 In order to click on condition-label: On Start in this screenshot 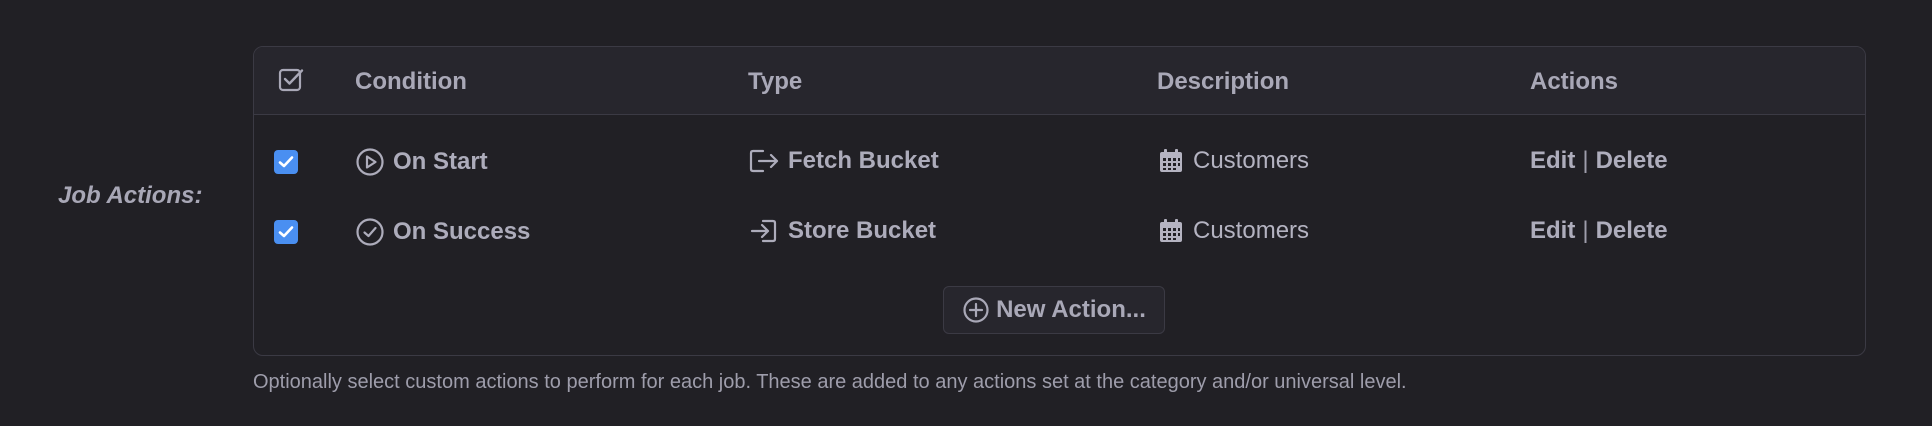, I will do `click(440, 161)`.